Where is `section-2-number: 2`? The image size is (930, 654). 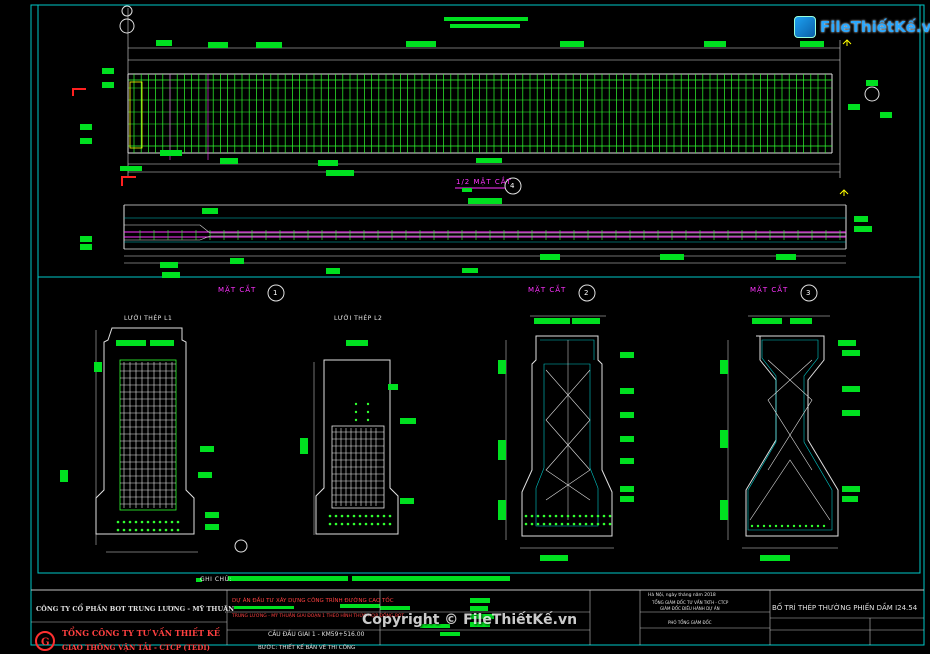
section-2-number: 2 is located at coordinates (586, 293).